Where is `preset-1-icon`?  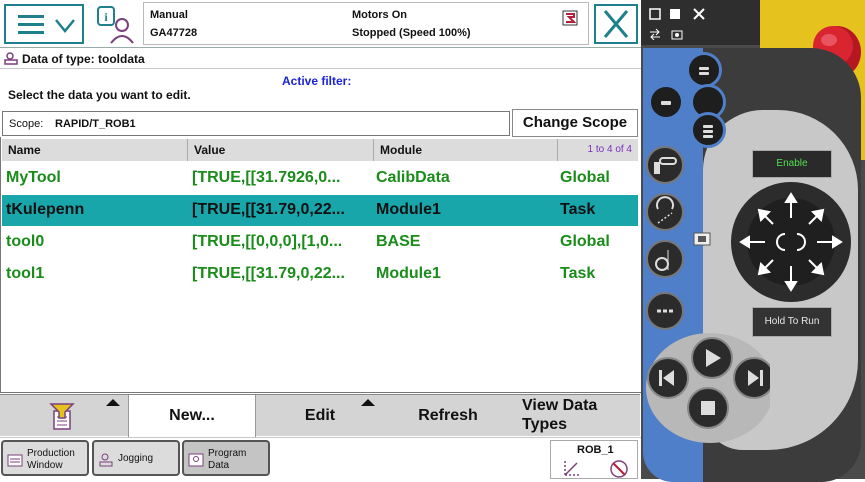
preset-1-icon is located at coordinates (704, 71).